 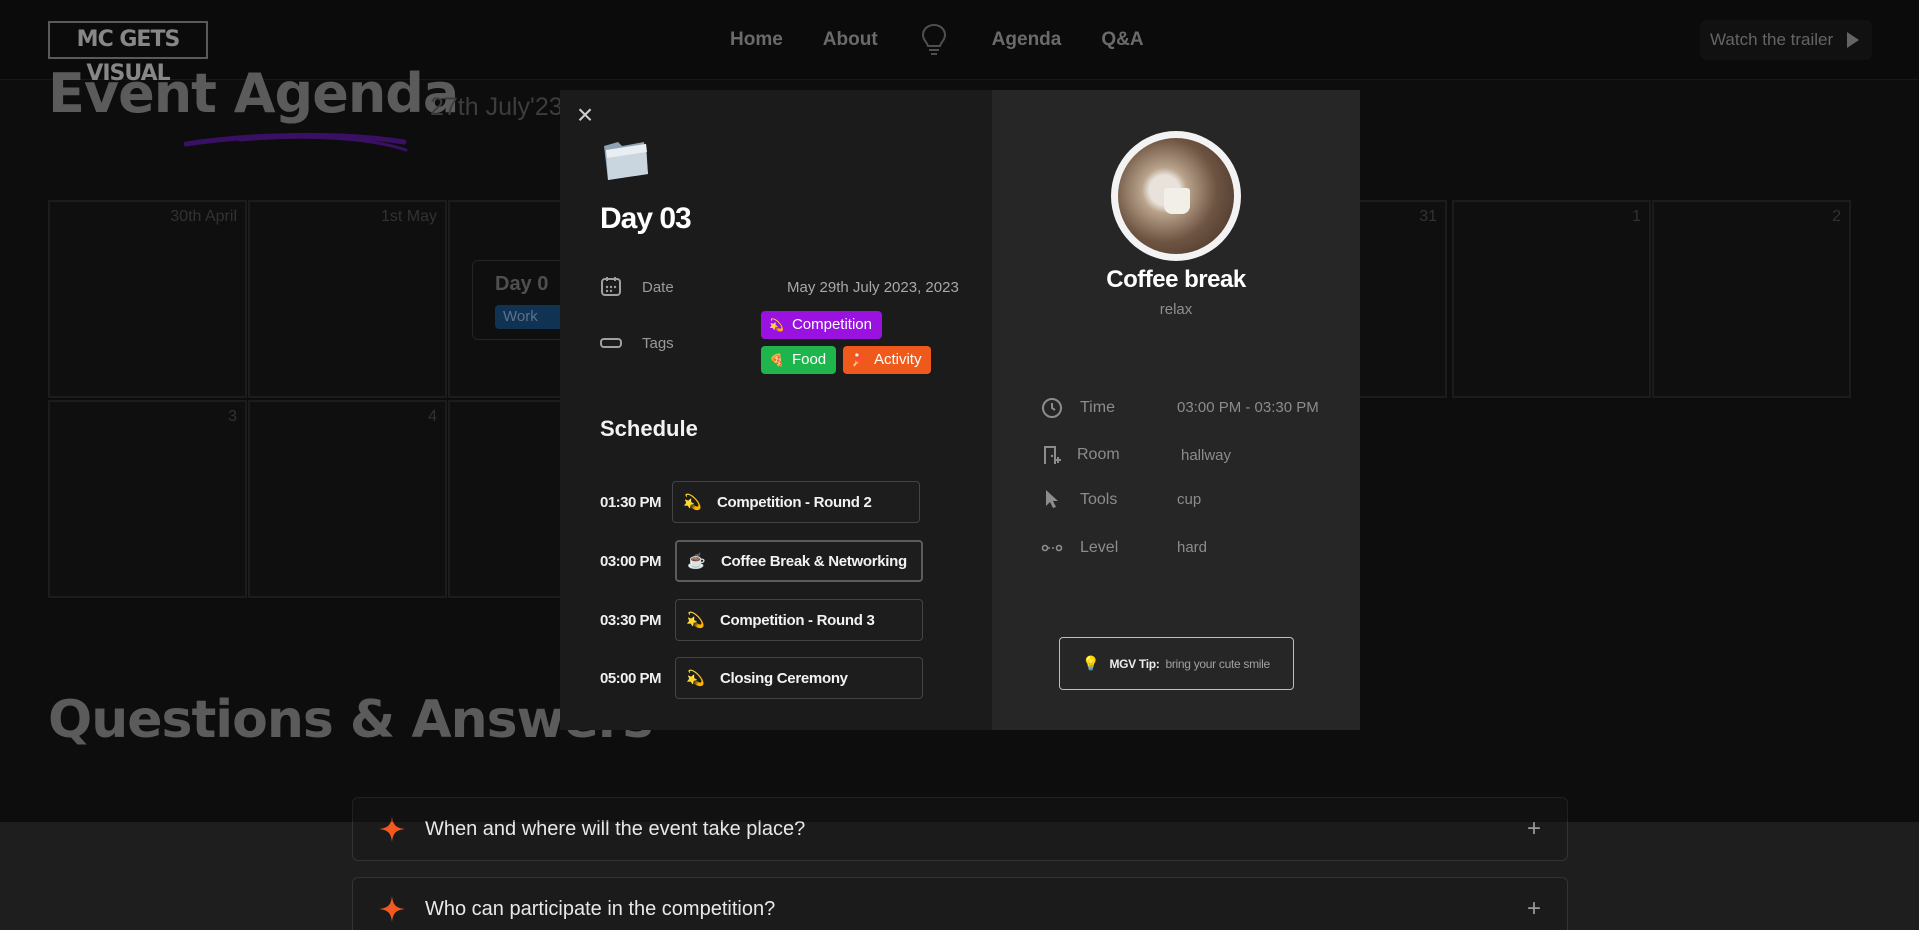 I want to click on schedule-item: 💫 Competition - Round 2, so click(x=796, y=502).